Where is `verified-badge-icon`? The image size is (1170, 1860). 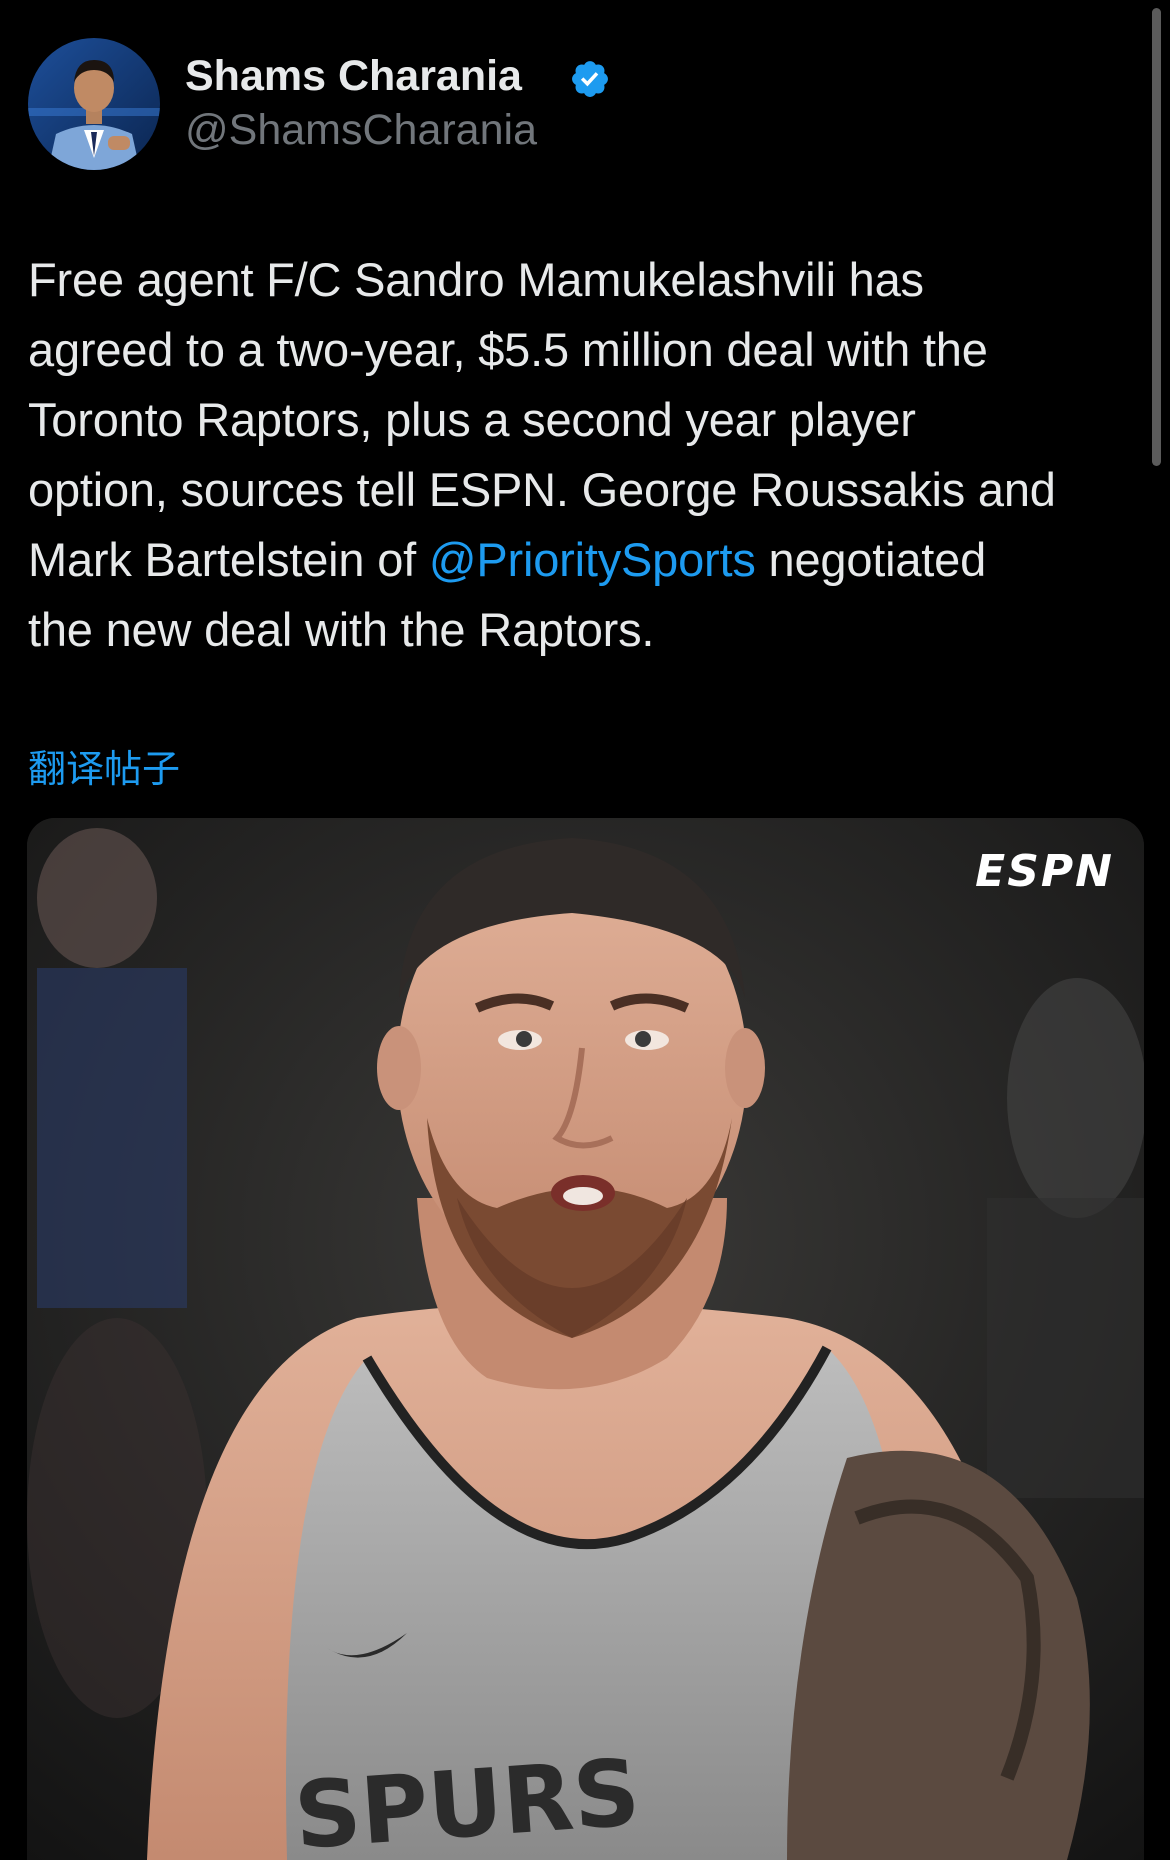
verified-badge-icon is located at coordinates (590, 79).